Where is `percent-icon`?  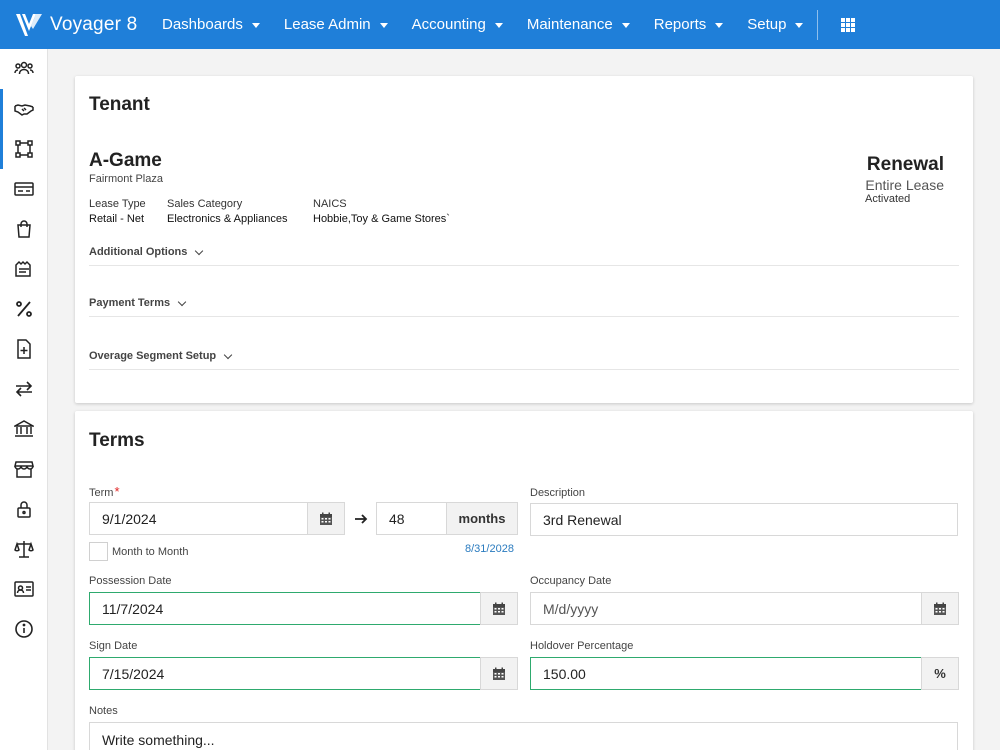 percent-icon is located at coordinates (23, 309).